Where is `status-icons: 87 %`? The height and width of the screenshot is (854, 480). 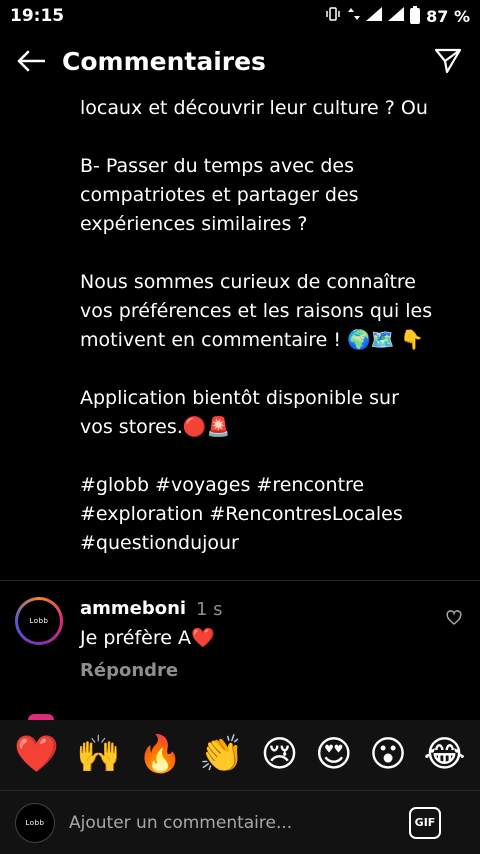
status-icons: 87 % is located at coordinates (397, 16).